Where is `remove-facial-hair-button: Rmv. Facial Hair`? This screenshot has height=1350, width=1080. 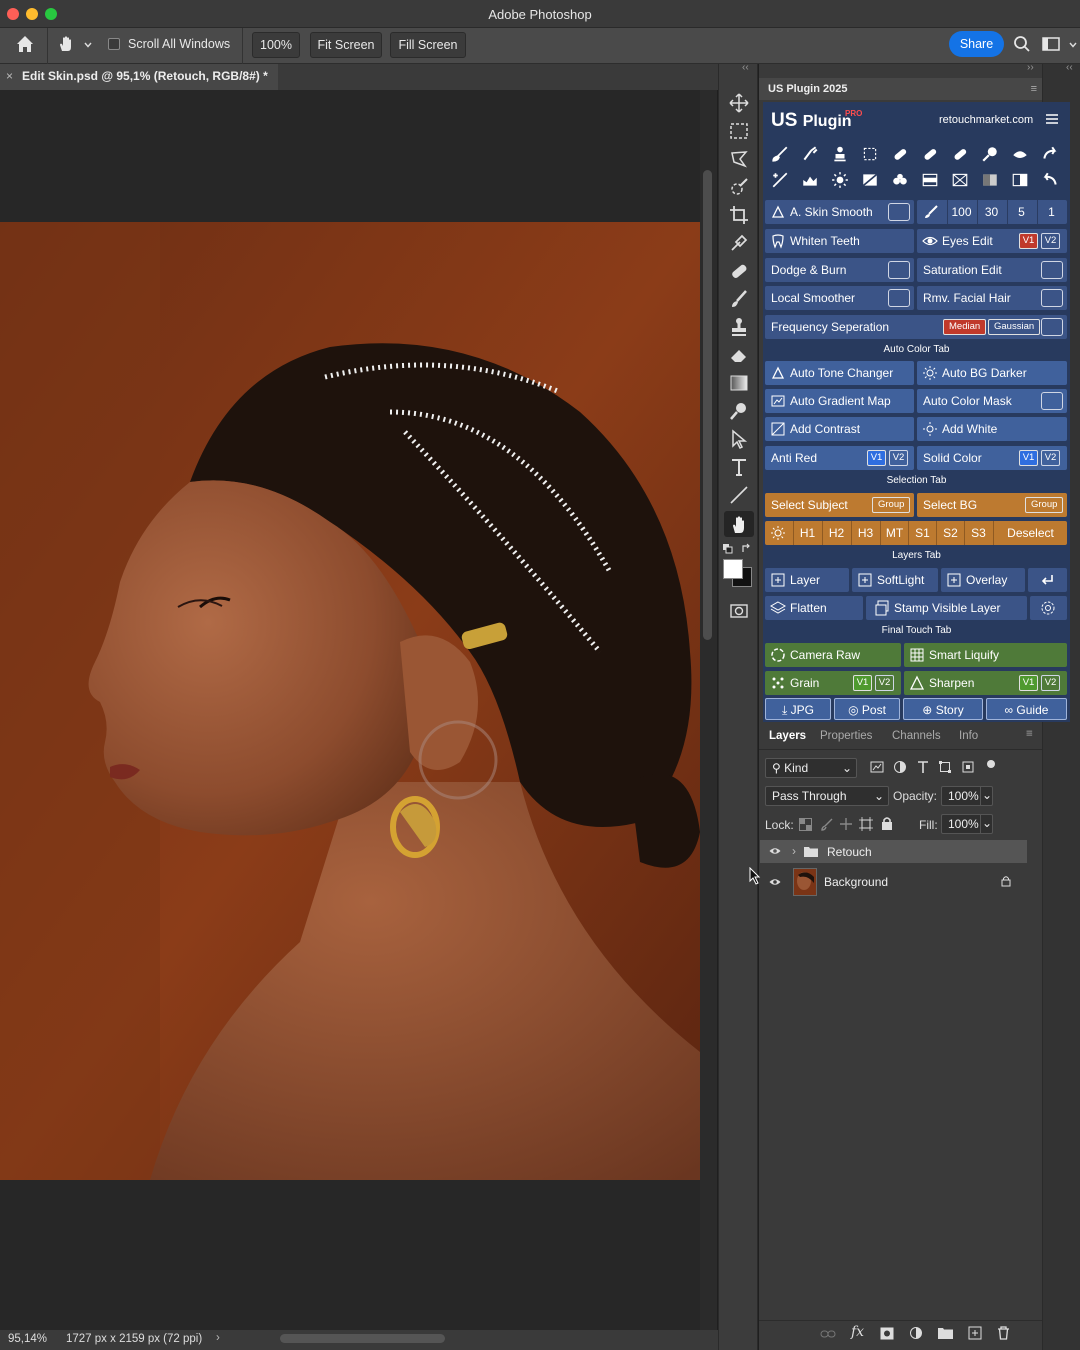 remove-facial-hair-button: Rmv. Facial Hair is located at coordinates (992, 298).